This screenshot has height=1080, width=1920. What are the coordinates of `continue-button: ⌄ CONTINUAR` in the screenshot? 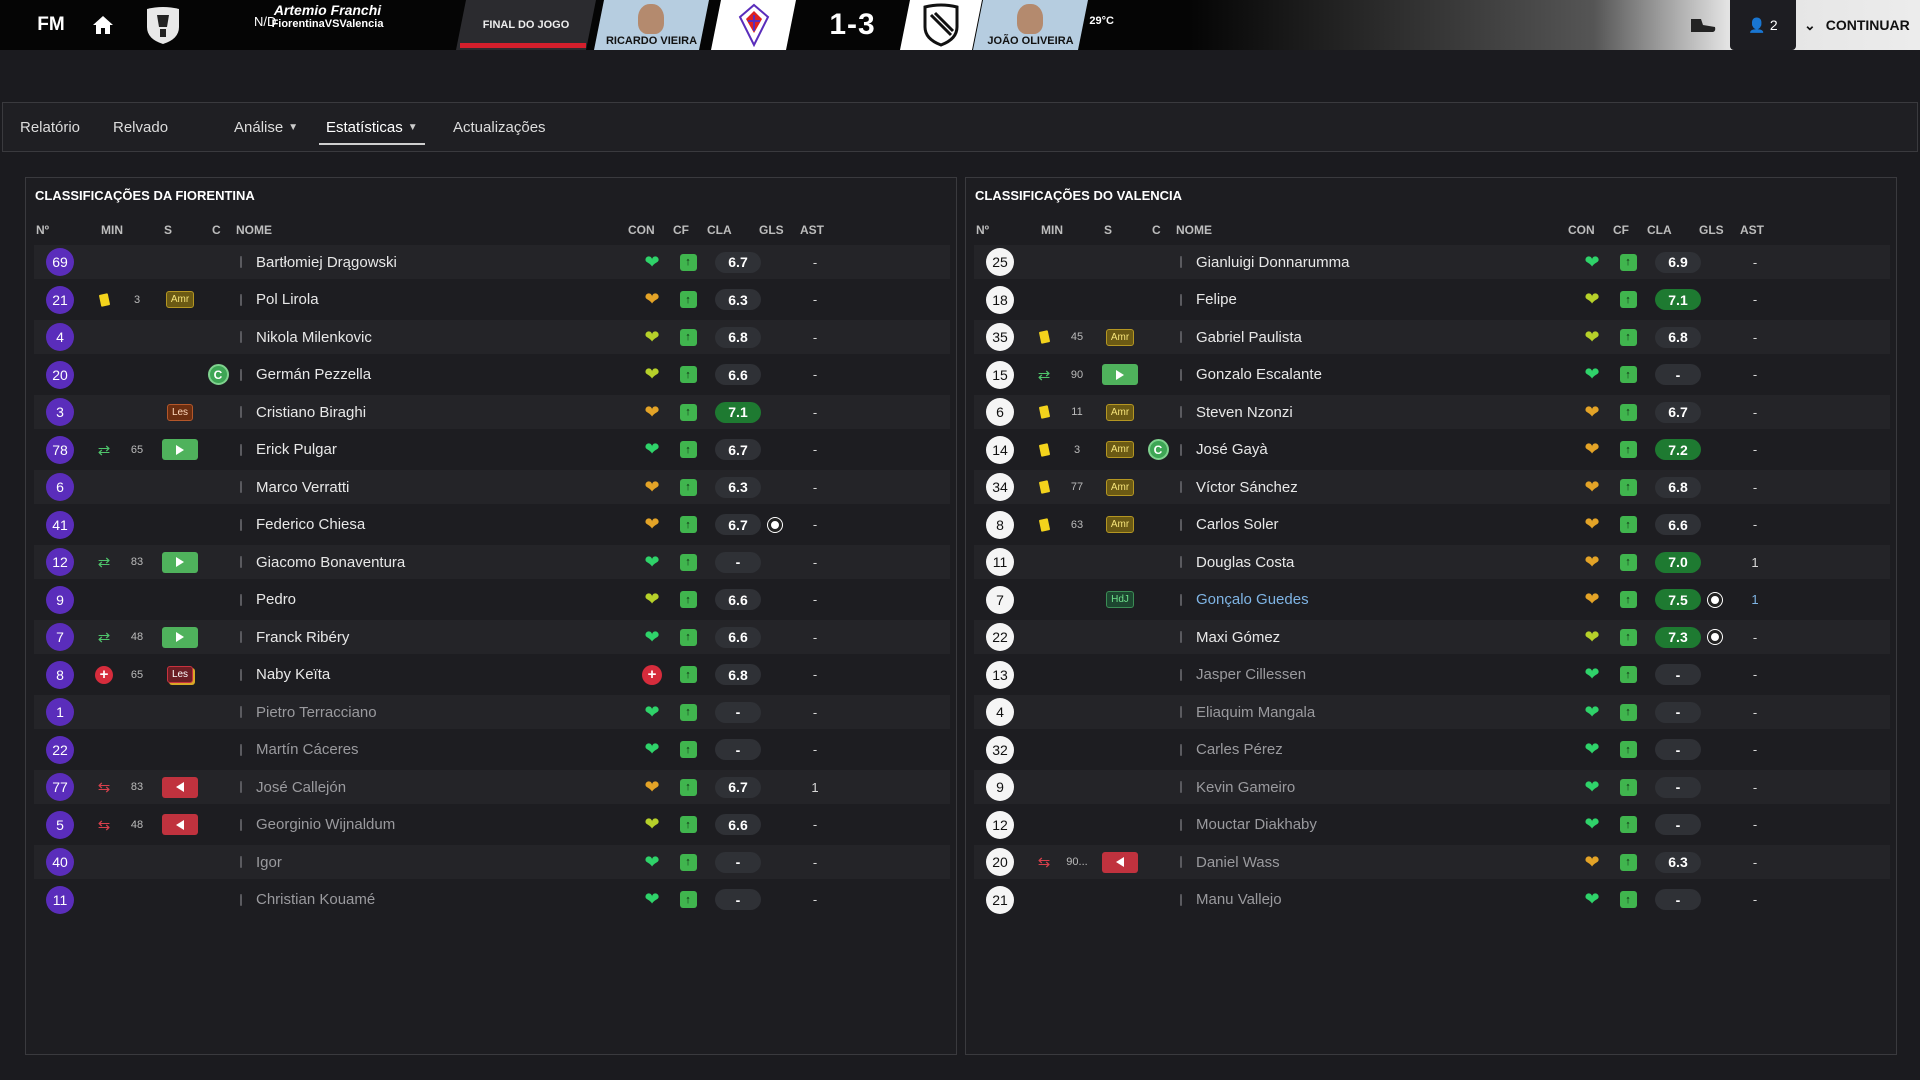 It's located at (1859, 25).